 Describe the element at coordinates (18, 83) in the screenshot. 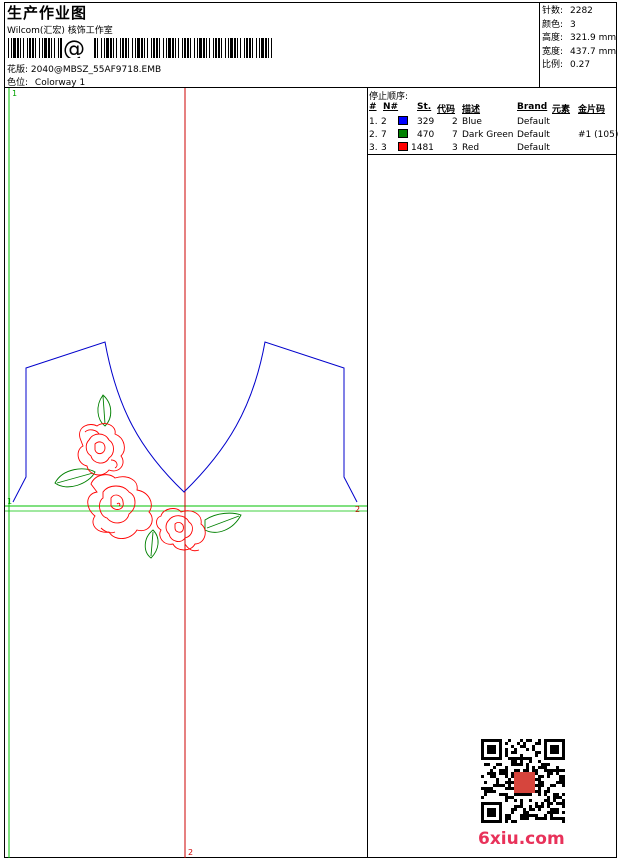

I see `colorway-label: 色位:` at that location.